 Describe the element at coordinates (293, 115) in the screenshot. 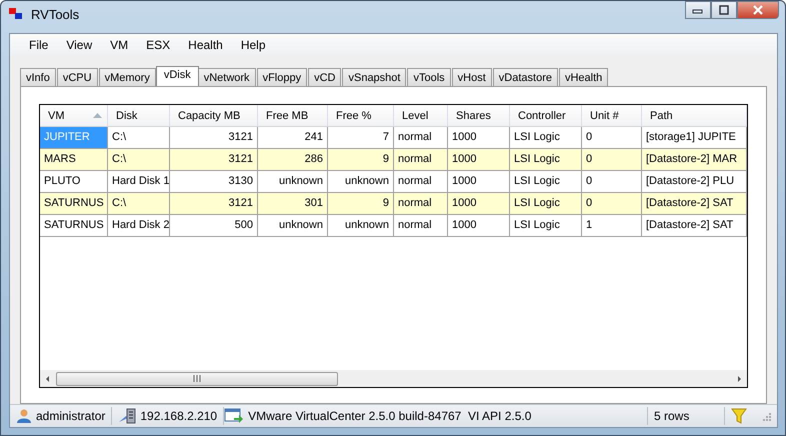

I see `column-header: Free MB` at that location.